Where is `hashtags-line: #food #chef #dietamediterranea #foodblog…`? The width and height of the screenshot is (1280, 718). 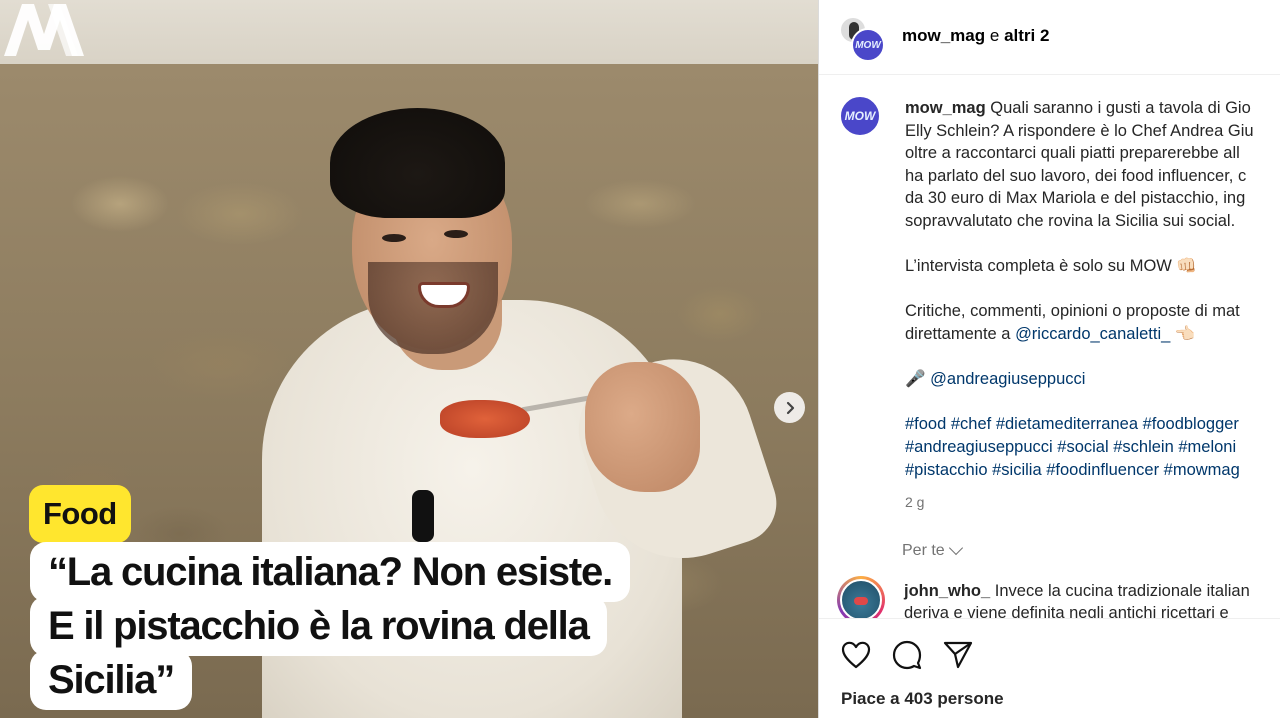 hashtags-line: #food #chef #dietamediterranea #foodblog… is located at coordinates (1072, 424).